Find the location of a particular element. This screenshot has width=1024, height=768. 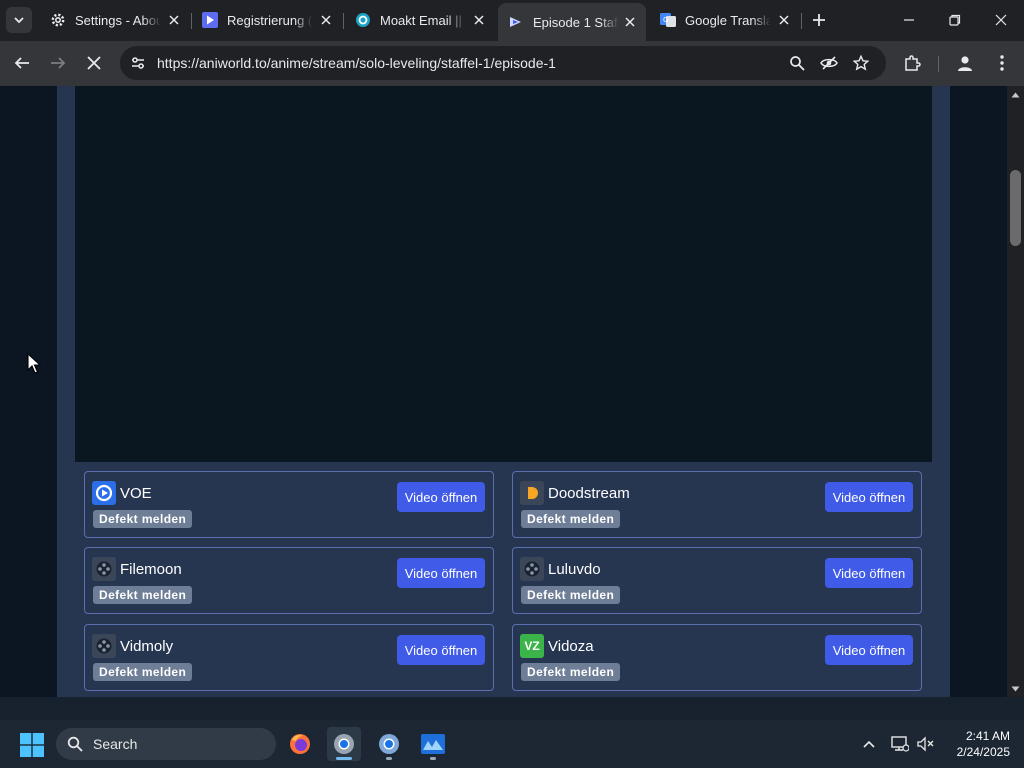

puzzle-icon is located at coordinates (913, 63).